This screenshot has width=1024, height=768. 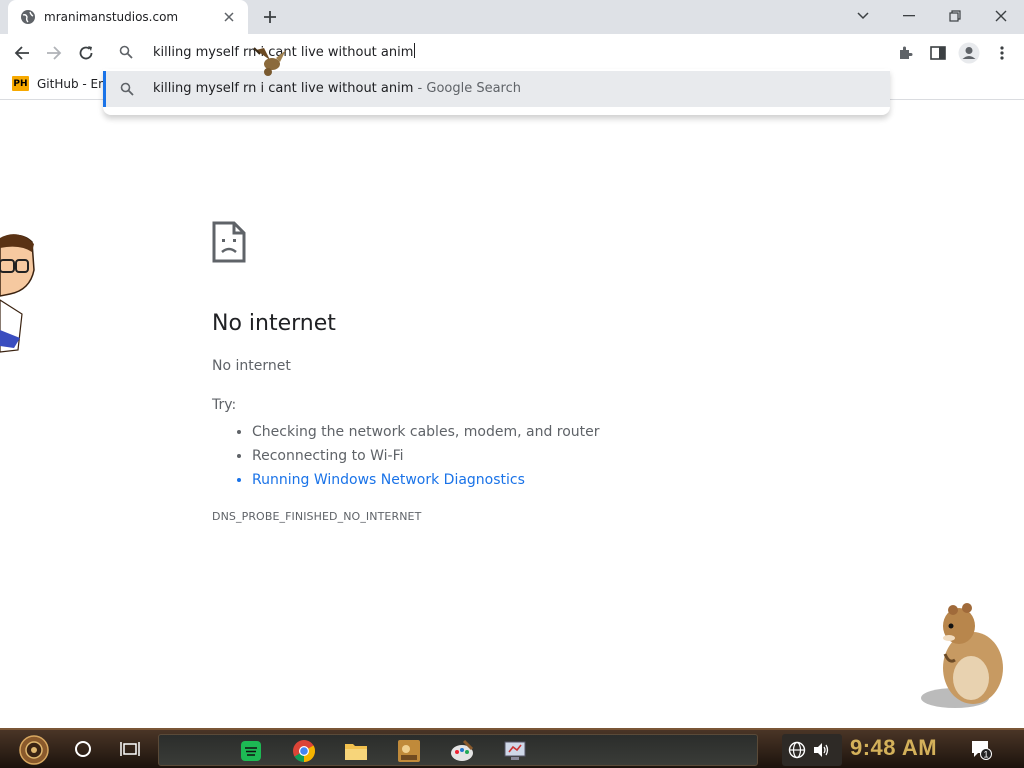 I want to click on notification-count: 1, so click(x=985, y=755).